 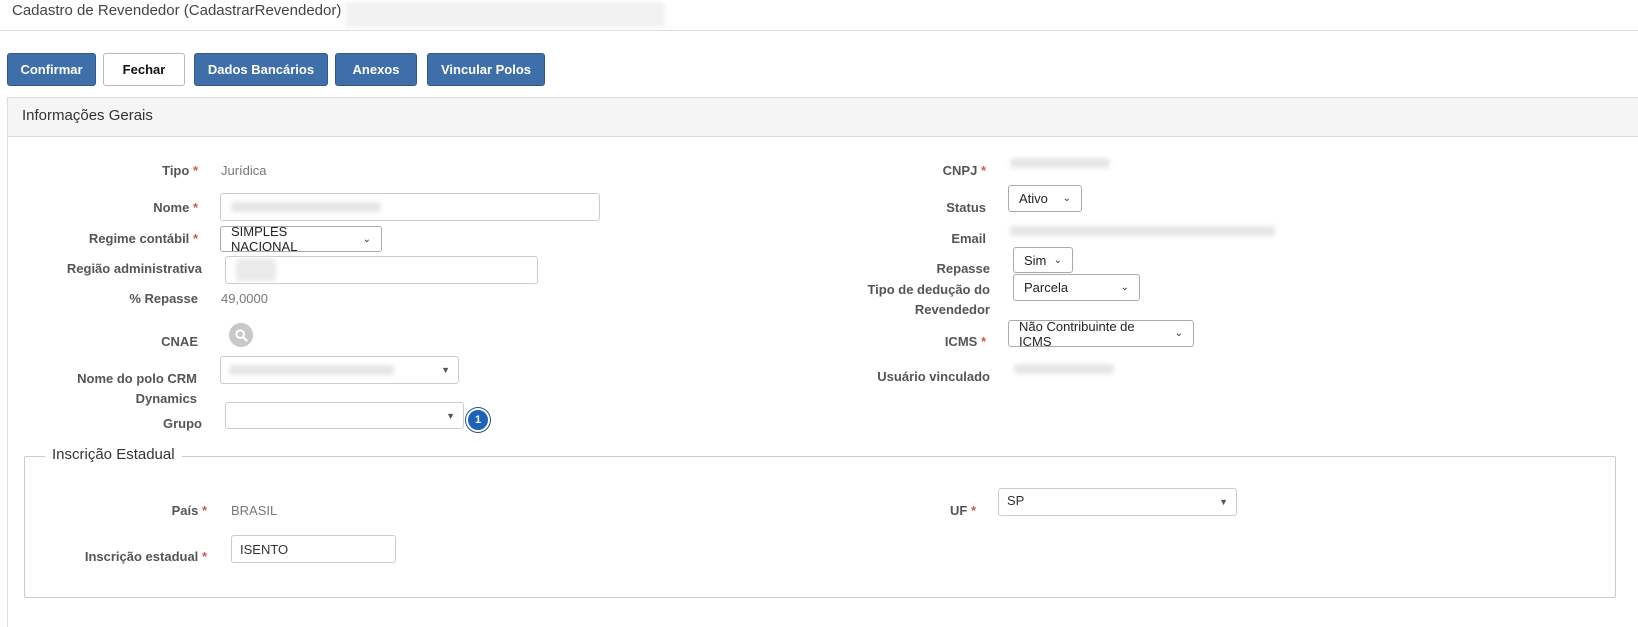 What do you see at coordinates (179, 341) in the screenshot?
I see `cnae-label: CNAE` at bounding box center [179, 341].